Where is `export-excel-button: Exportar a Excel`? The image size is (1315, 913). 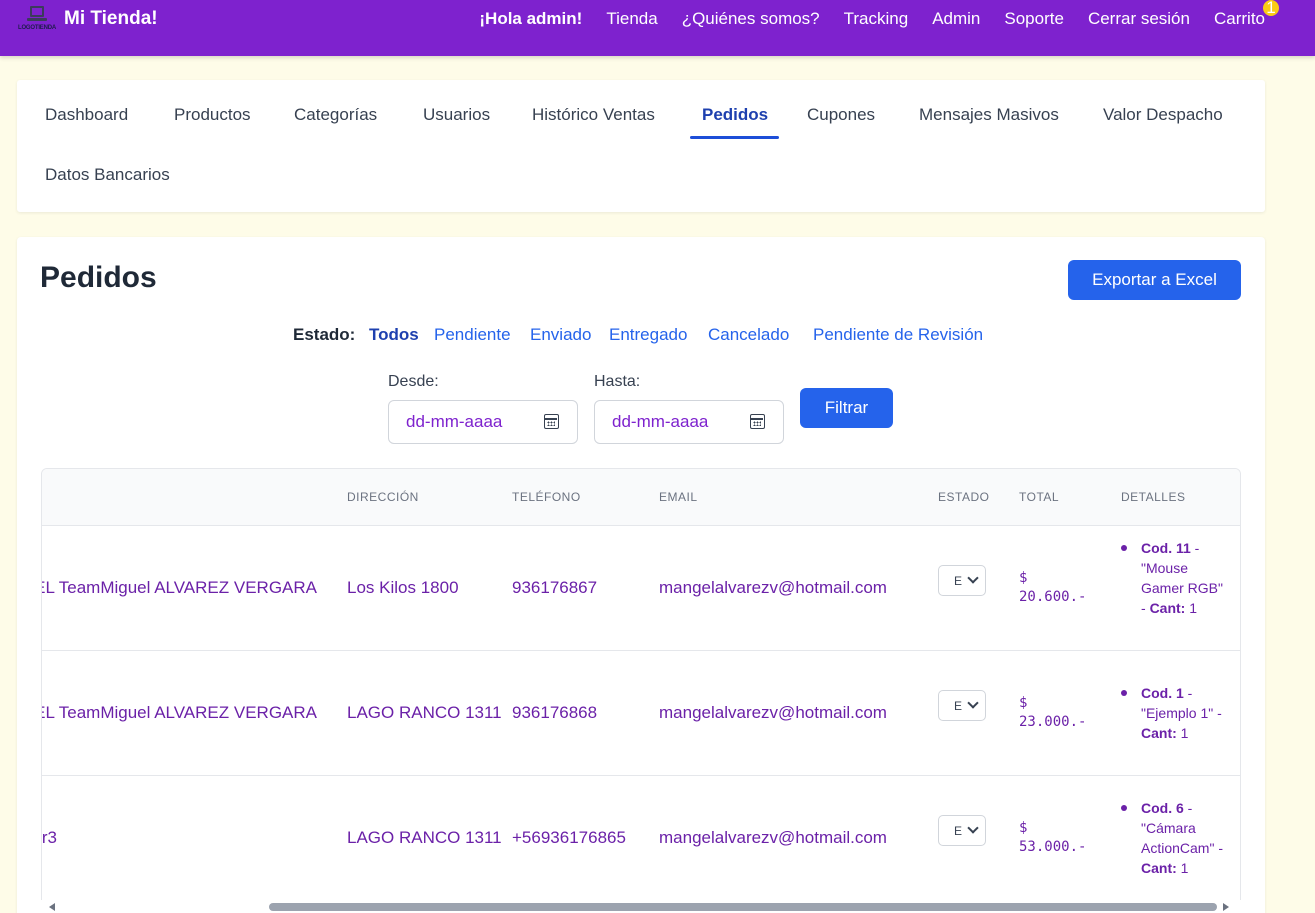
export-excel-button: Exportar a Excel is located at coordinates (1154, 280).